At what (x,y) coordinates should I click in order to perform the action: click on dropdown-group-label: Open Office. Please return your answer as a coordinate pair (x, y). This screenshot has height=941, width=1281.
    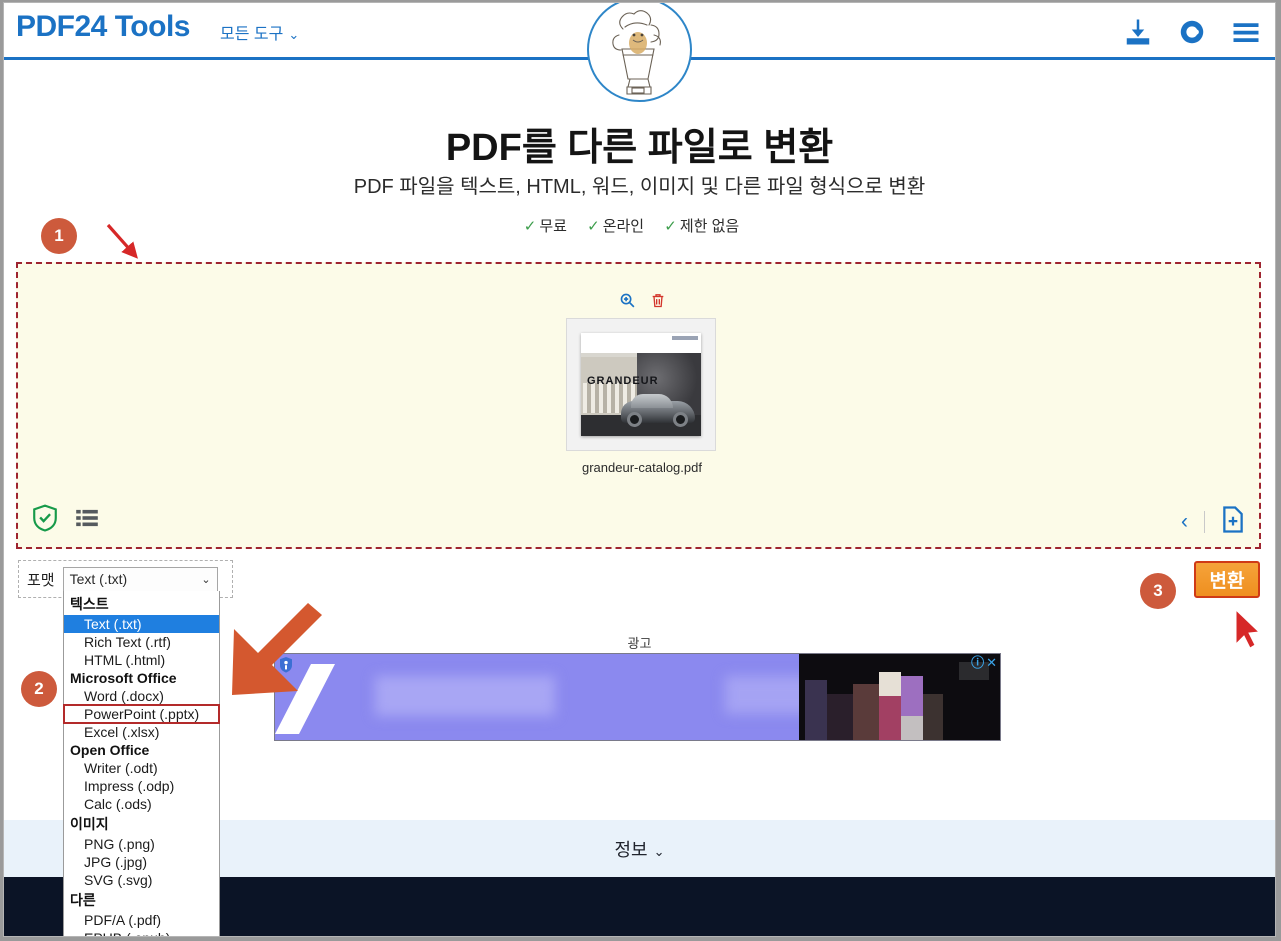
    Looking at the image, I should click on (110, 750).